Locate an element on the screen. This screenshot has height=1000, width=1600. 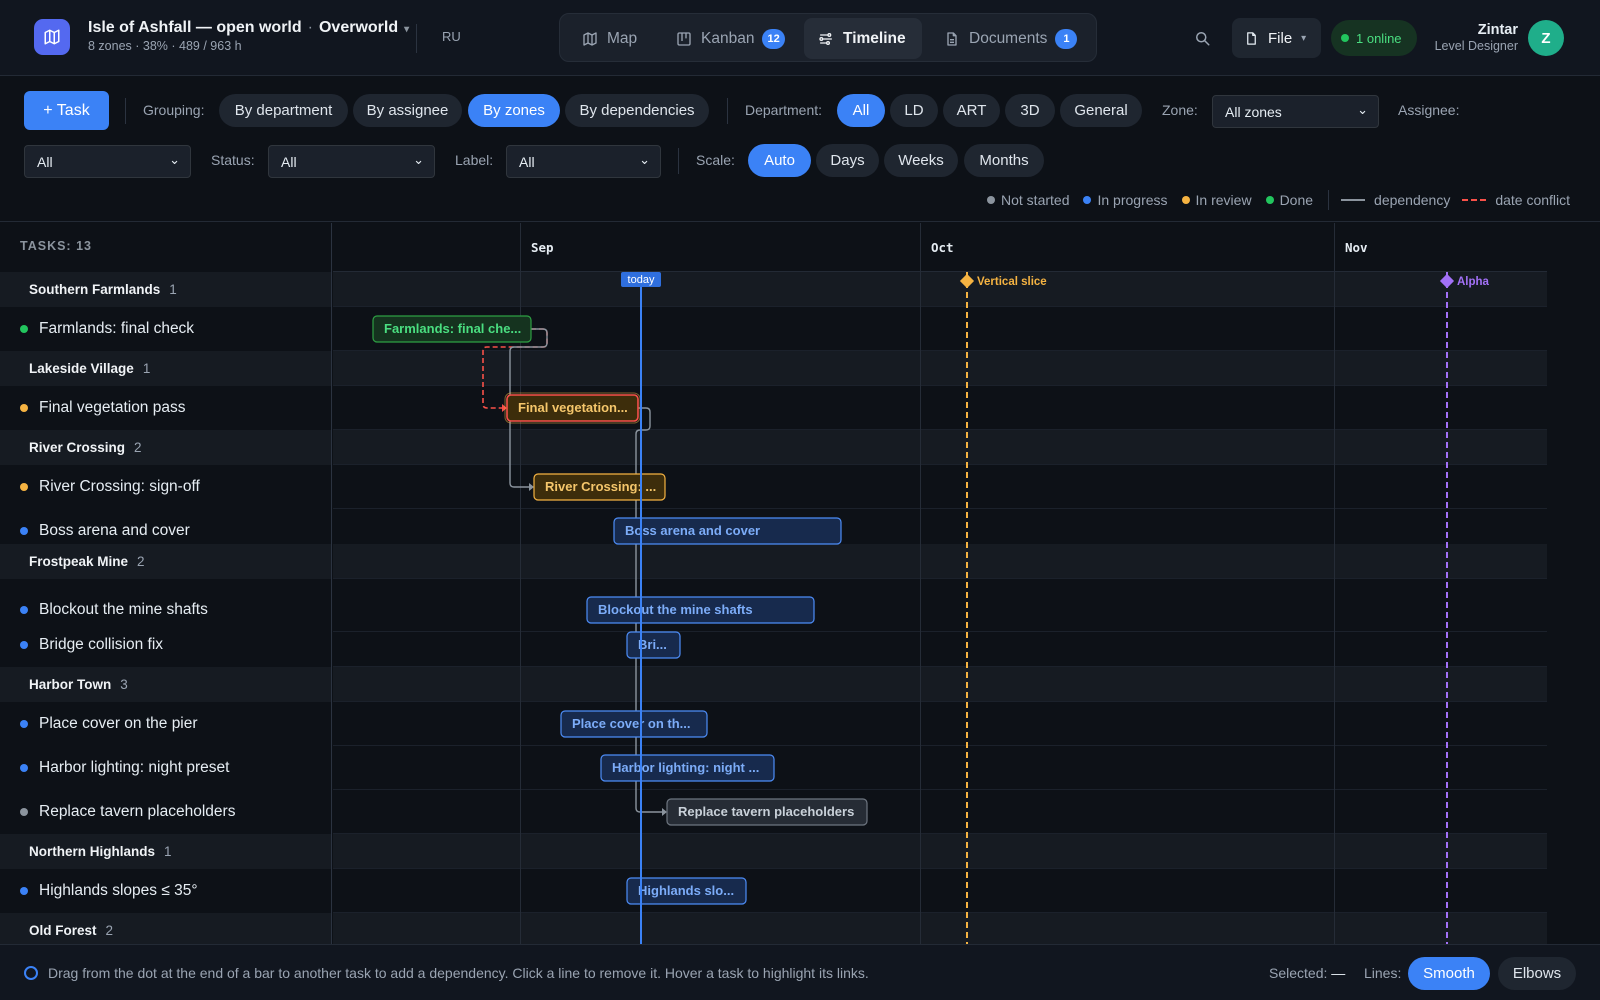
tab-kanban: Kanban 12 is located at coordinates (725, 38).